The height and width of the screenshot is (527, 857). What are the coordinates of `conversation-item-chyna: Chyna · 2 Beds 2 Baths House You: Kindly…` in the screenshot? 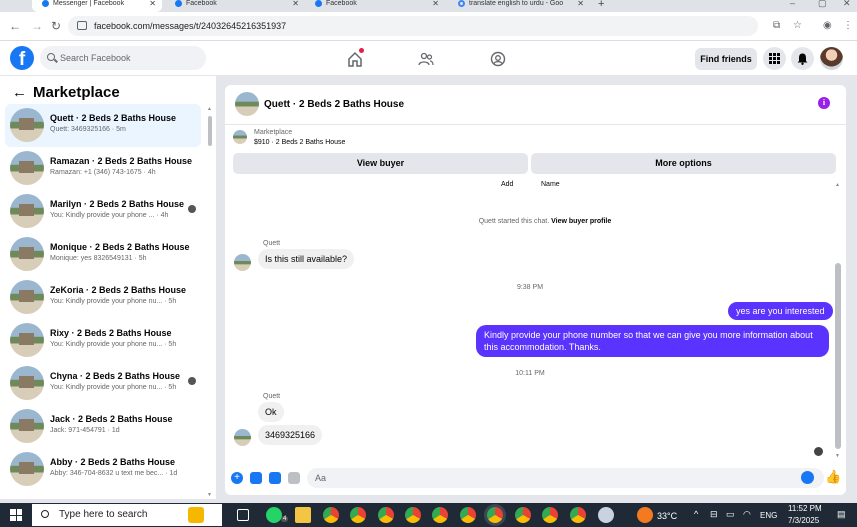 It's located at (103, 383).